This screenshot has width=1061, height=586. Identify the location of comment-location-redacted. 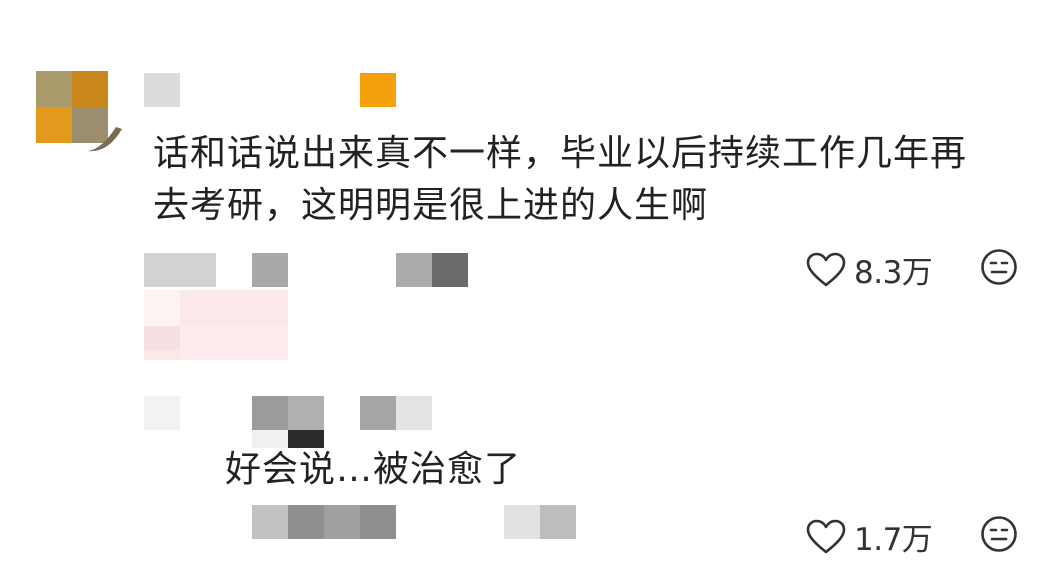
(270, 270).